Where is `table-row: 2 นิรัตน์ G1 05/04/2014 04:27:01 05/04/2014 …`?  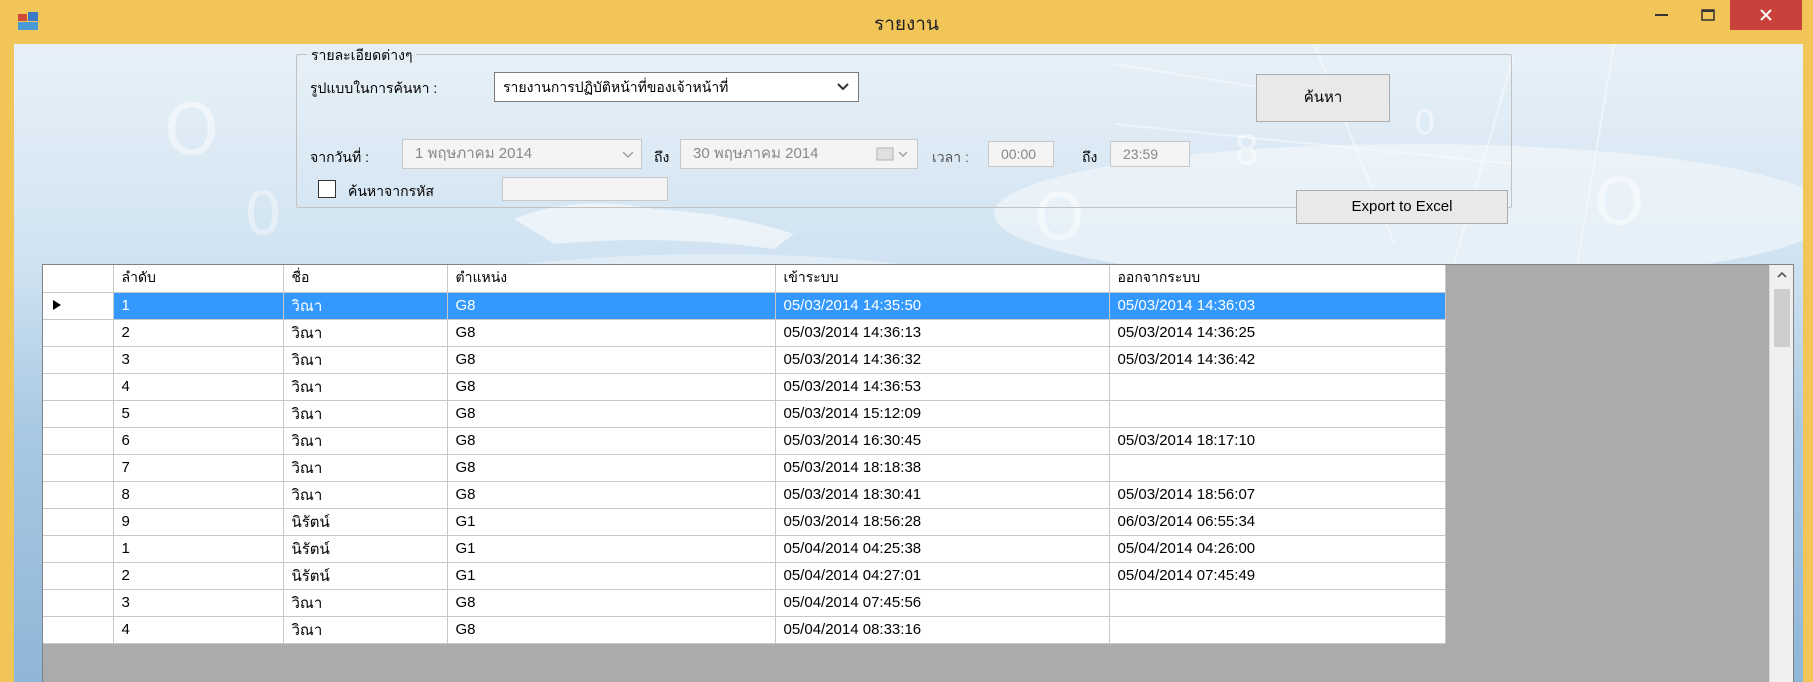
table-row: 2 นิรัตน์ G1 05/04/2014 04:27:01 05/04/2014 … is located at coordinates (744, 576).